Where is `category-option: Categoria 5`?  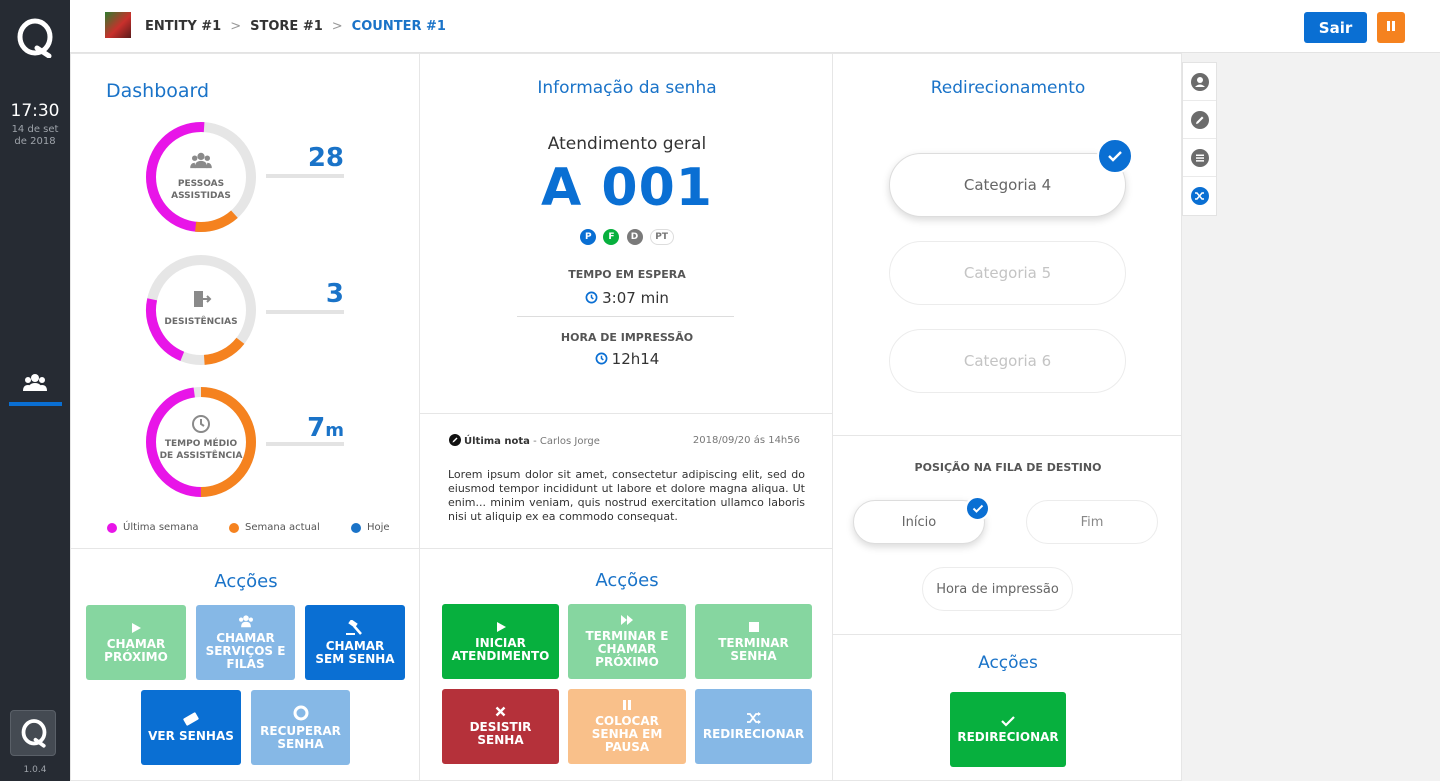 category-option: Categoria 5 is located at coordinates (1007, 273).